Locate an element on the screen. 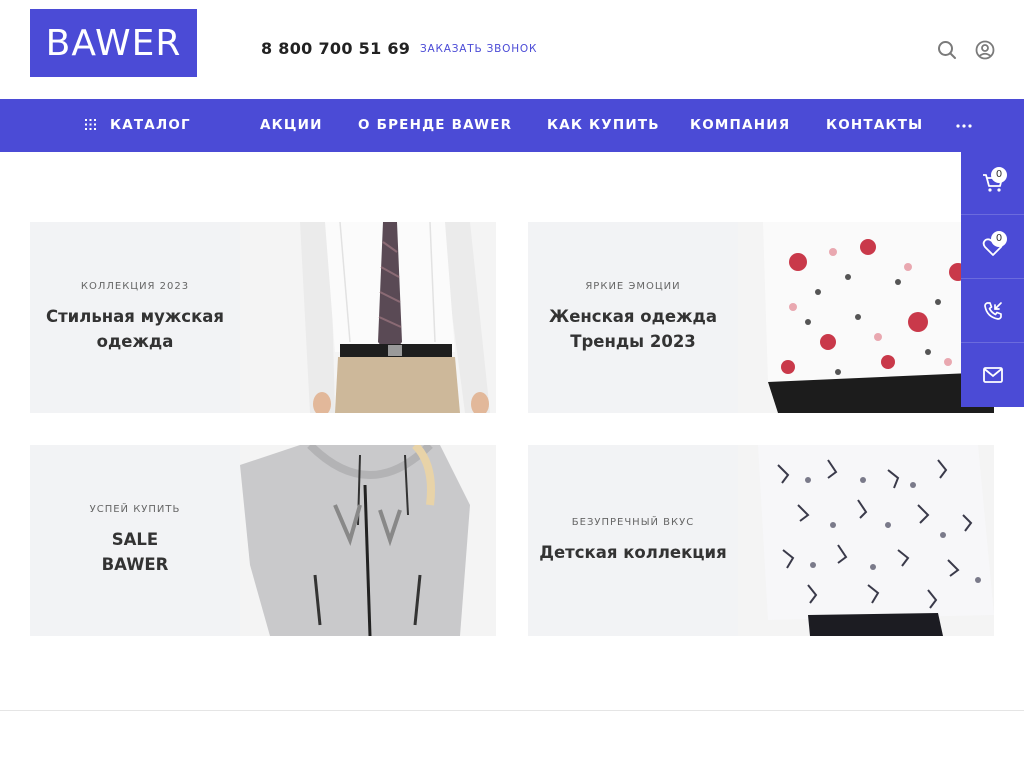 This screenshot has width=1024, height=768. favorites-button: 0 is located at coordinates (992, 247).